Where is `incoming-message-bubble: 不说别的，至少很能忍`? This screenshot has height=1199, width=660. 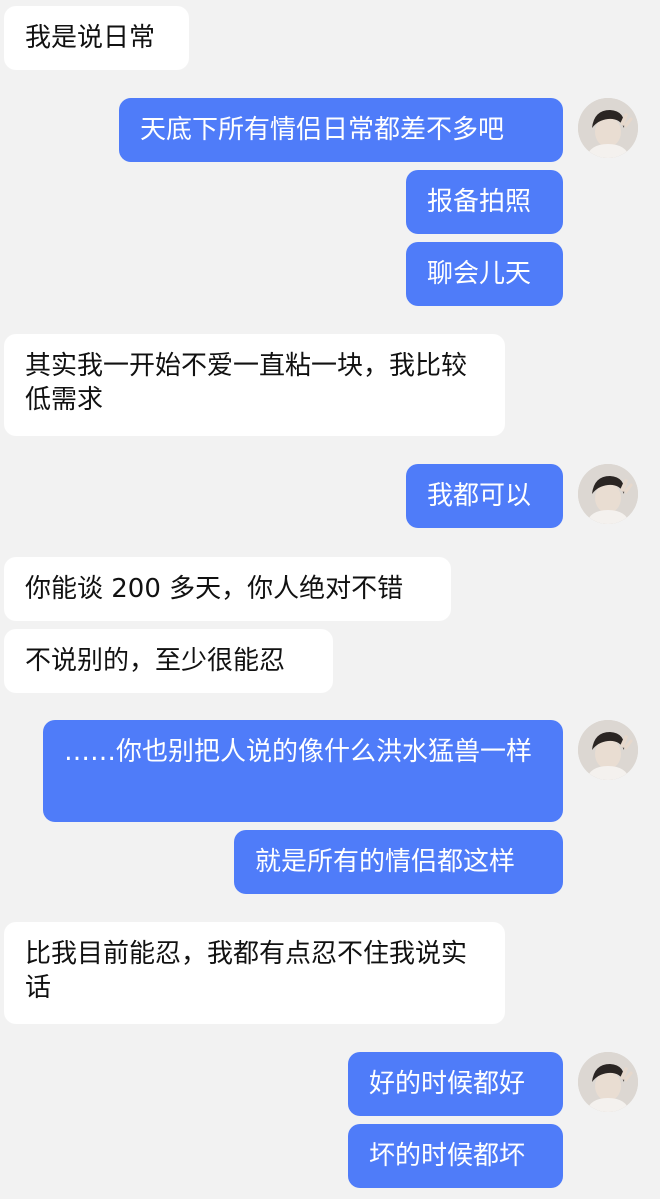
incoming-message-bubble: 不说别的，至少很能忍 is located at coordinates (168, 661).